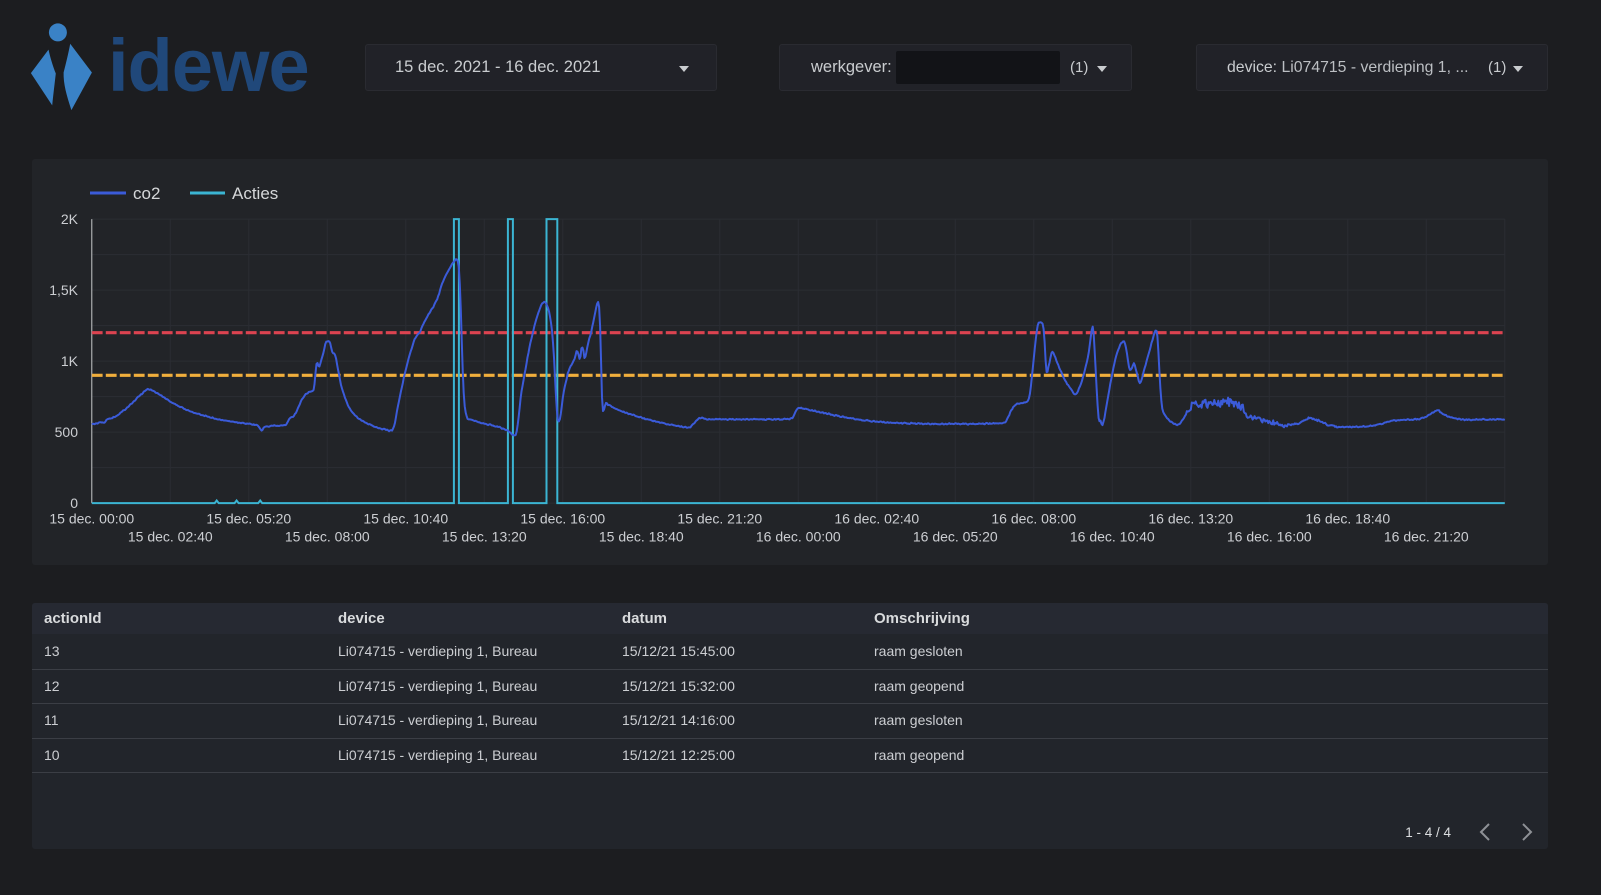 This screenshot has height=895, width=1601. What do you see at coordinates (146, 193) in the screenshot?
I see `svg-text: co2` at bounding box center [146, 193].